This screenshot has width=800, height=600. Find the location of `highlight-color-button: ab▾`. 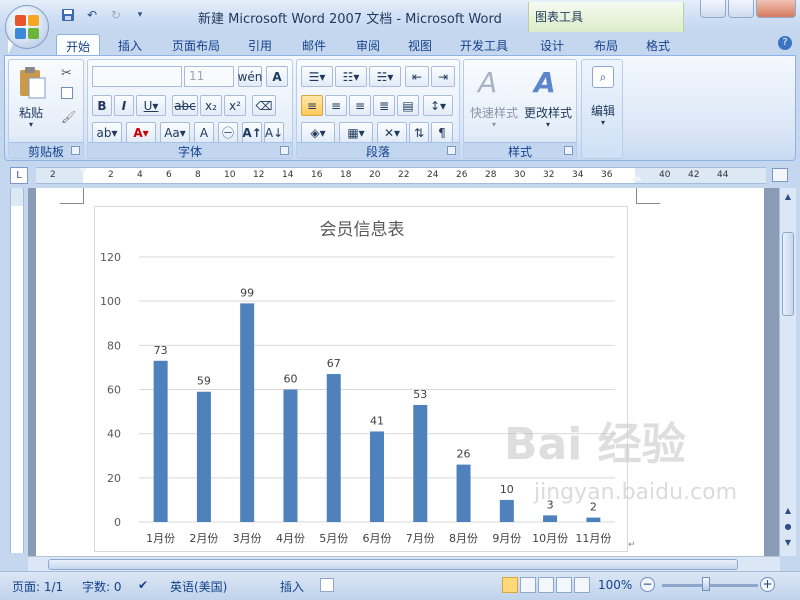

highlight-color-button: ab▾ is located at coordinates (107, 132).